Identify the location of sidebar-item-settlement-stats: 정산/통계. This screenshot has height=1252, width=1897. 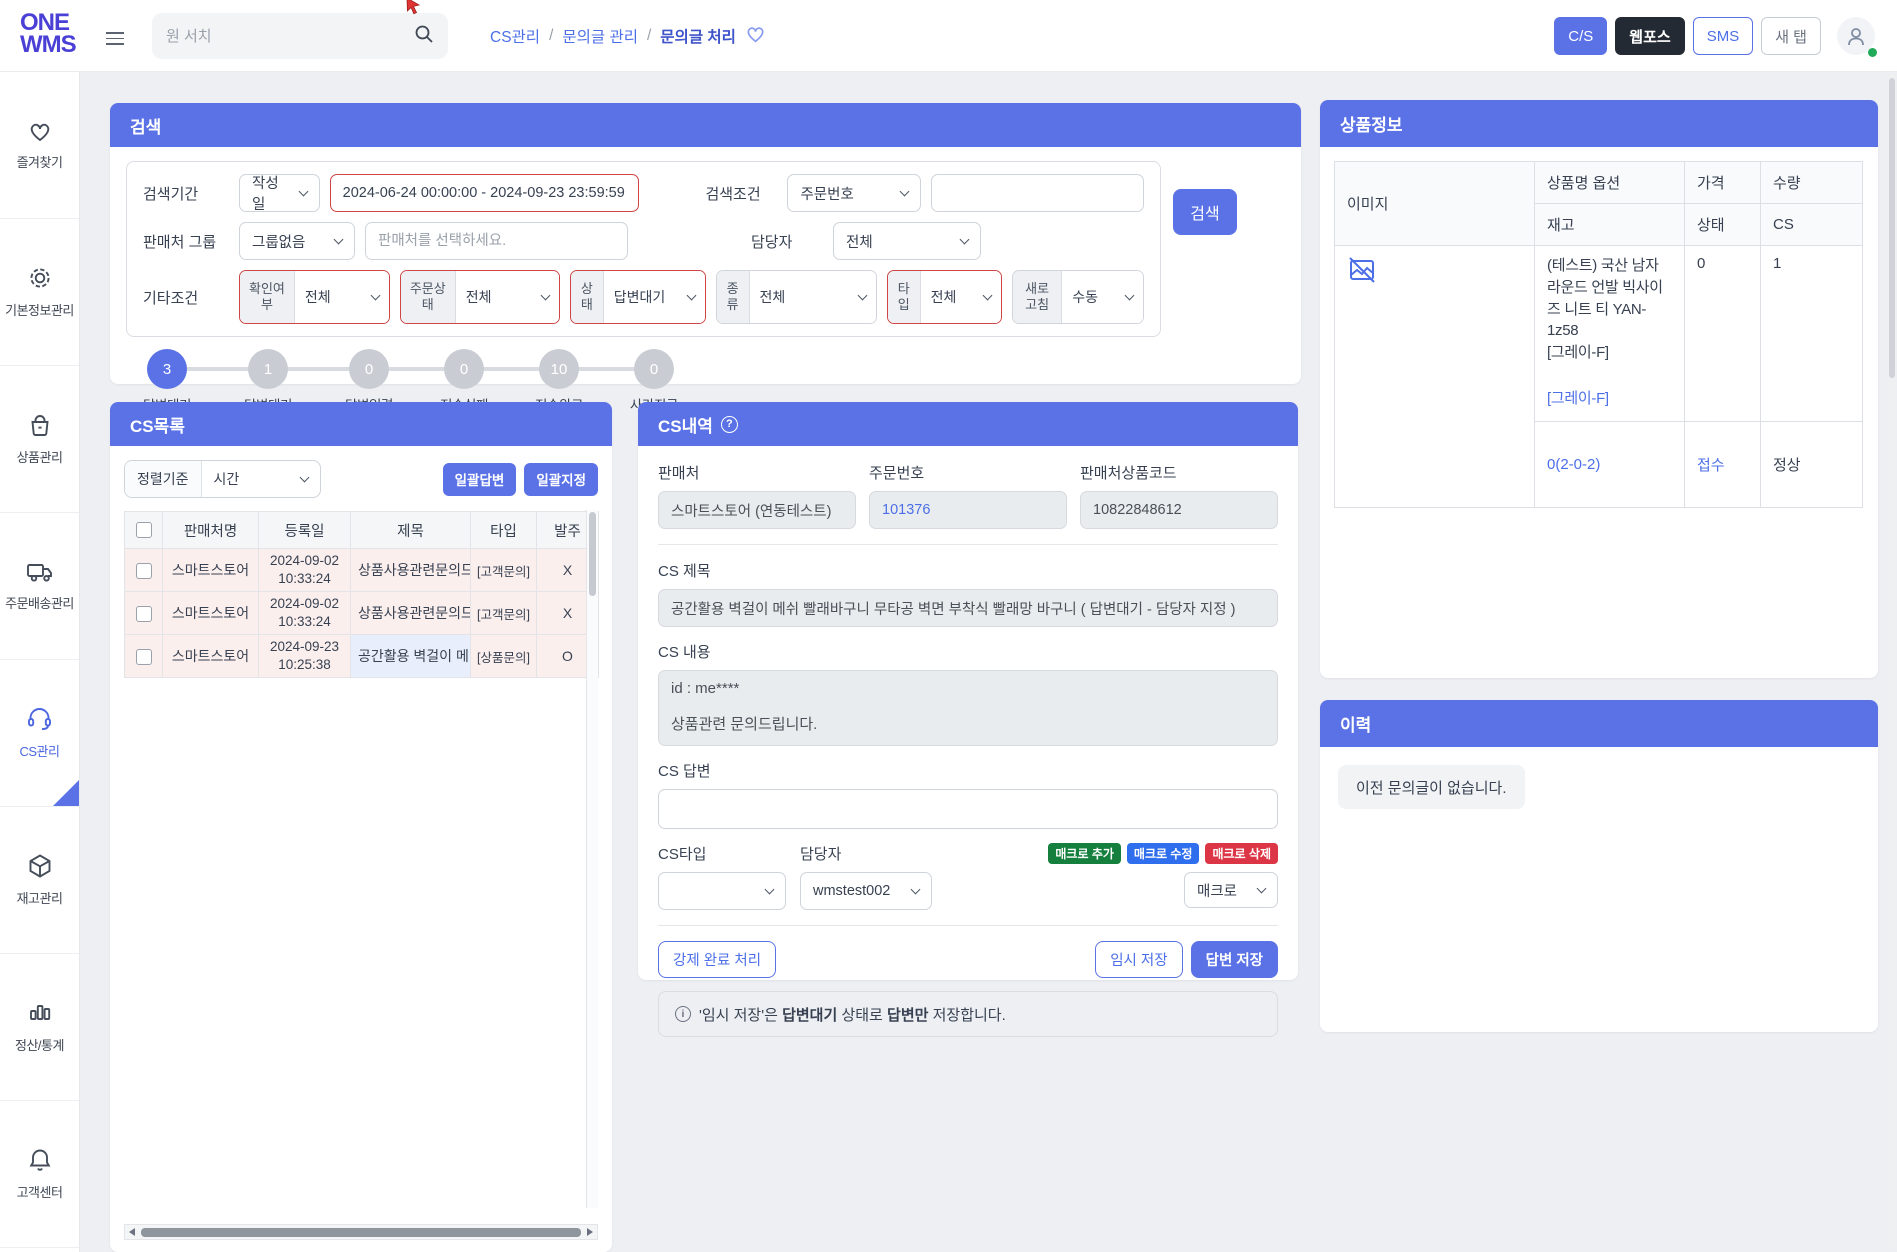
(39, 1027).